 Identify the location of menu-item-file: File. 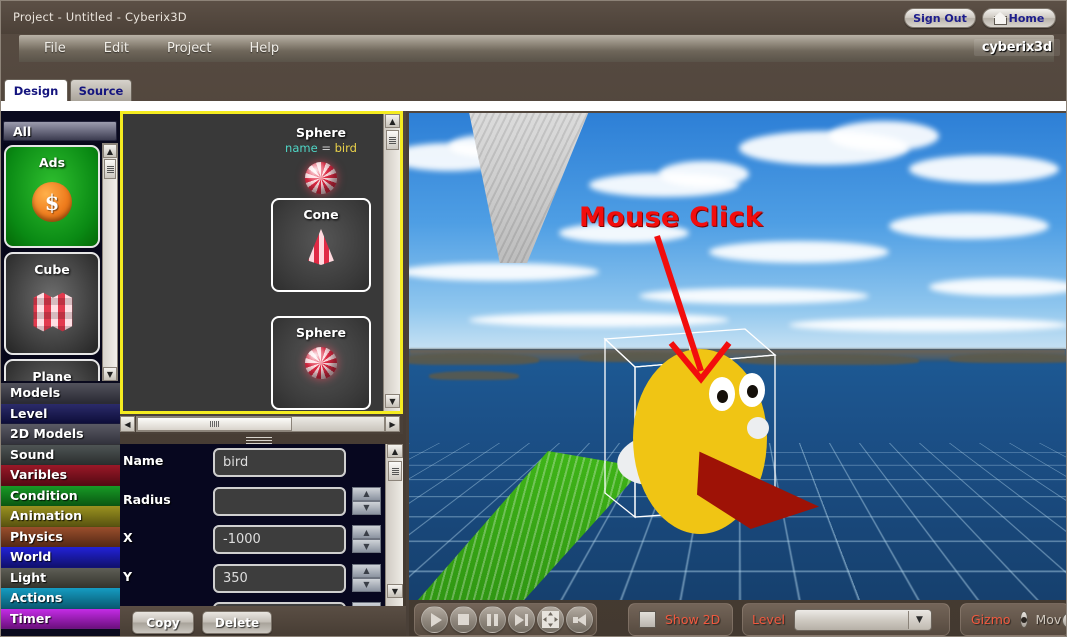
(55, 48).